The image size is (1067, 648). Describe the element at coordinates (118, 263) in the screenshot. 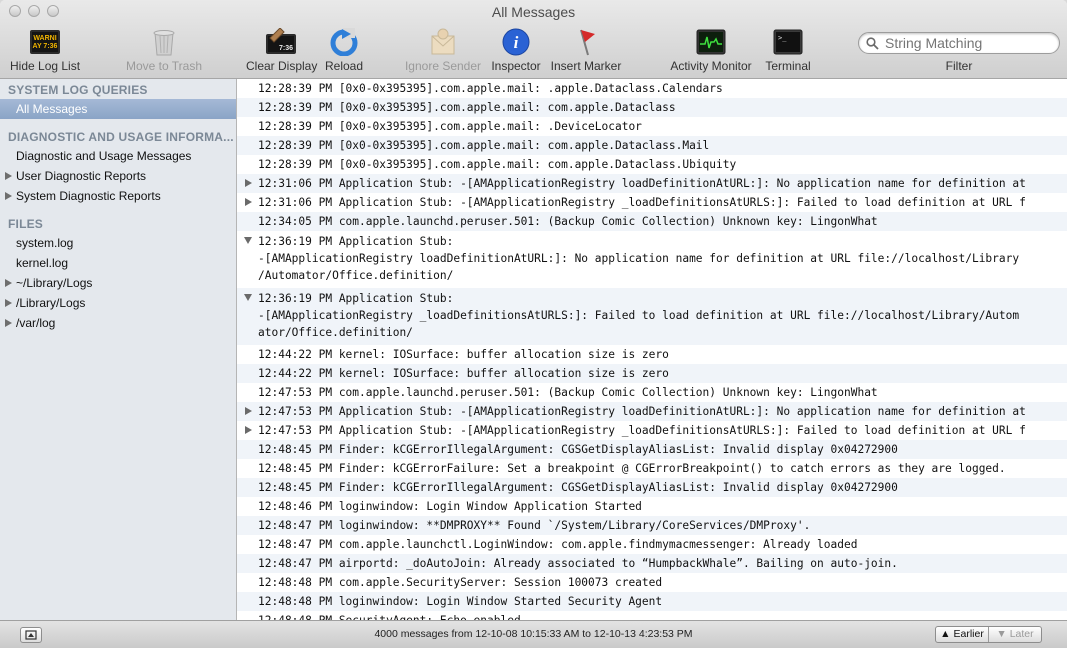

I see `sidebar-item-kernel-log: kernel.log` at that location.